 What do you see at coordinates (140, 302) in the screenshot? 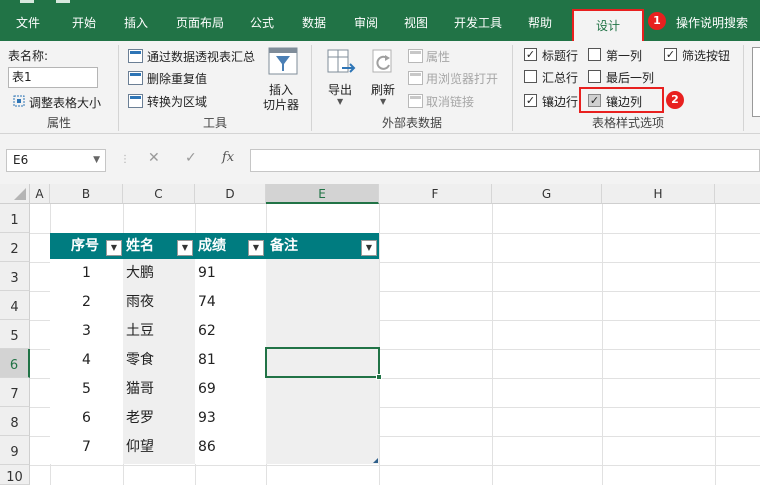
I see `table-cell: 雨夜` at bounding box center [140, 302].